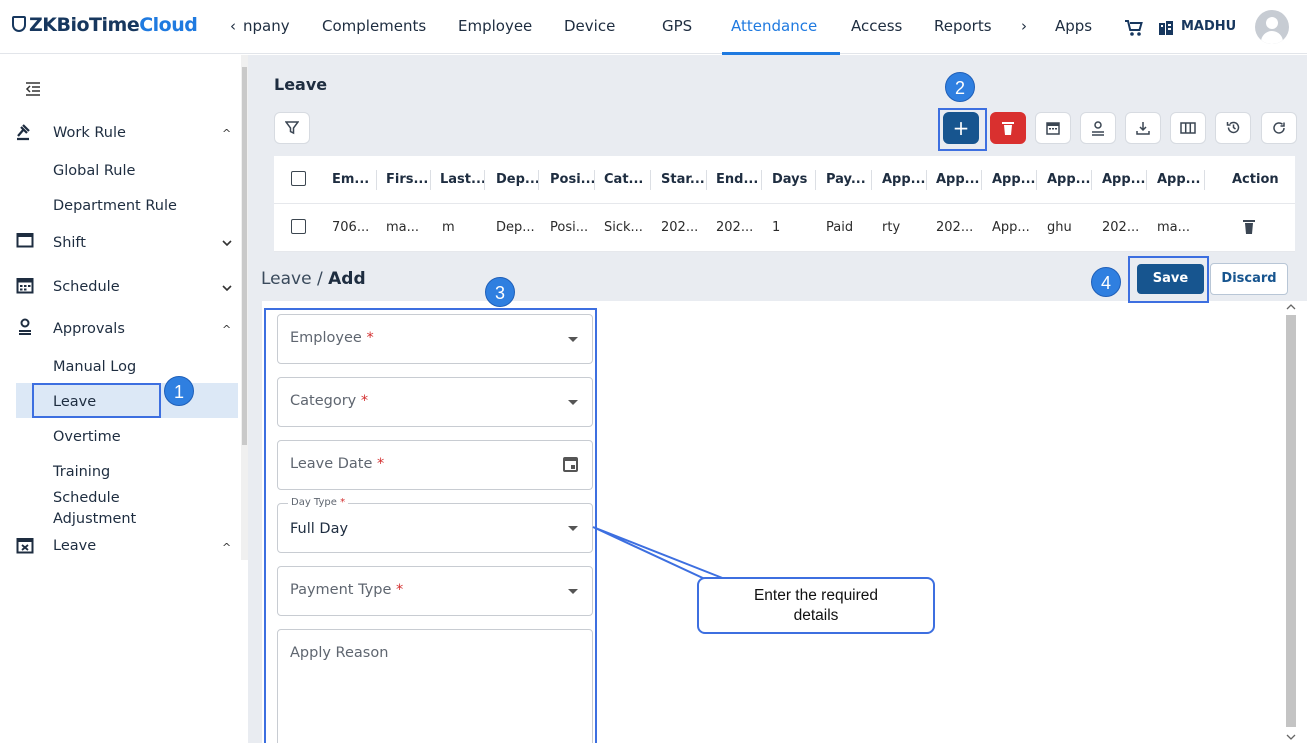  What do you see at coordinates (1249, 226) in the screenshot?
I see `delete-icon` at bounding box center [1249, 226].